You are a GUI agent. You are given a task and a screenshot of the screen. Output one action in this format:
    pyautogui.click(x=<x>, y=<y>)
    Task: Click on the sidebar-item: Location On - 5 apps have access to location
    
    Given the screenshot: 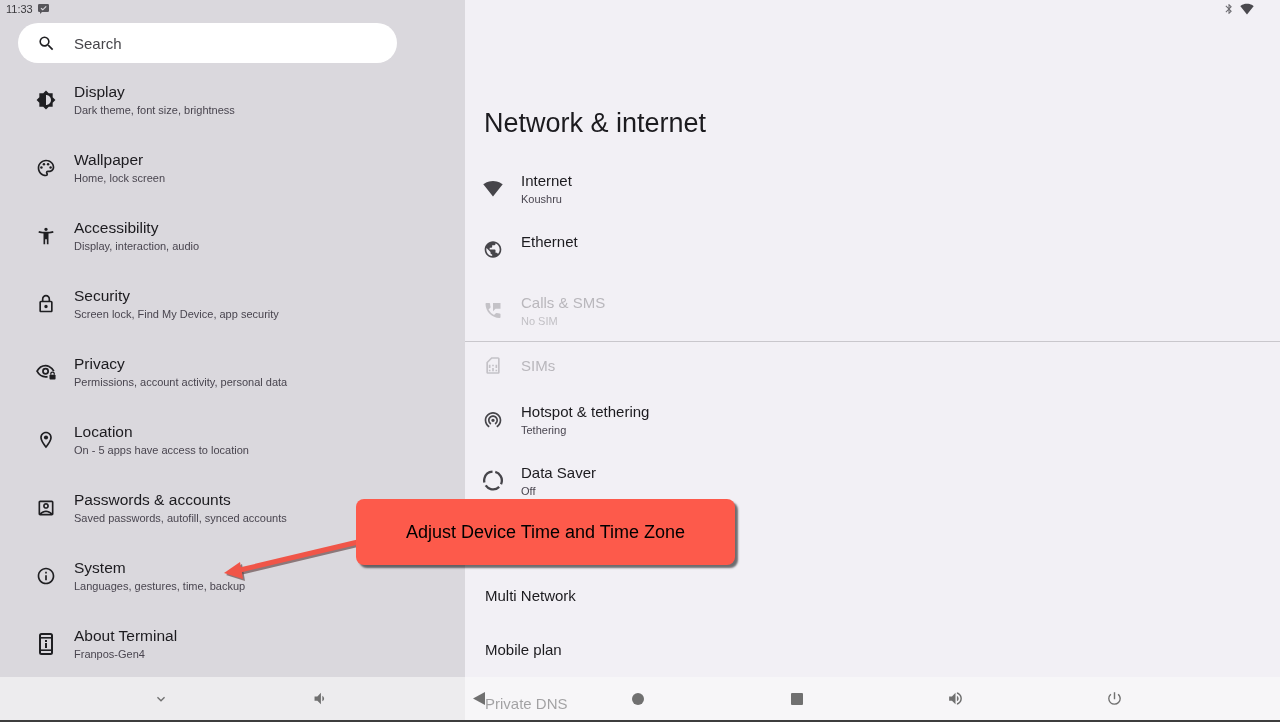 What is the action you would take?
    pyautogui.click(x=124, y=440)
    